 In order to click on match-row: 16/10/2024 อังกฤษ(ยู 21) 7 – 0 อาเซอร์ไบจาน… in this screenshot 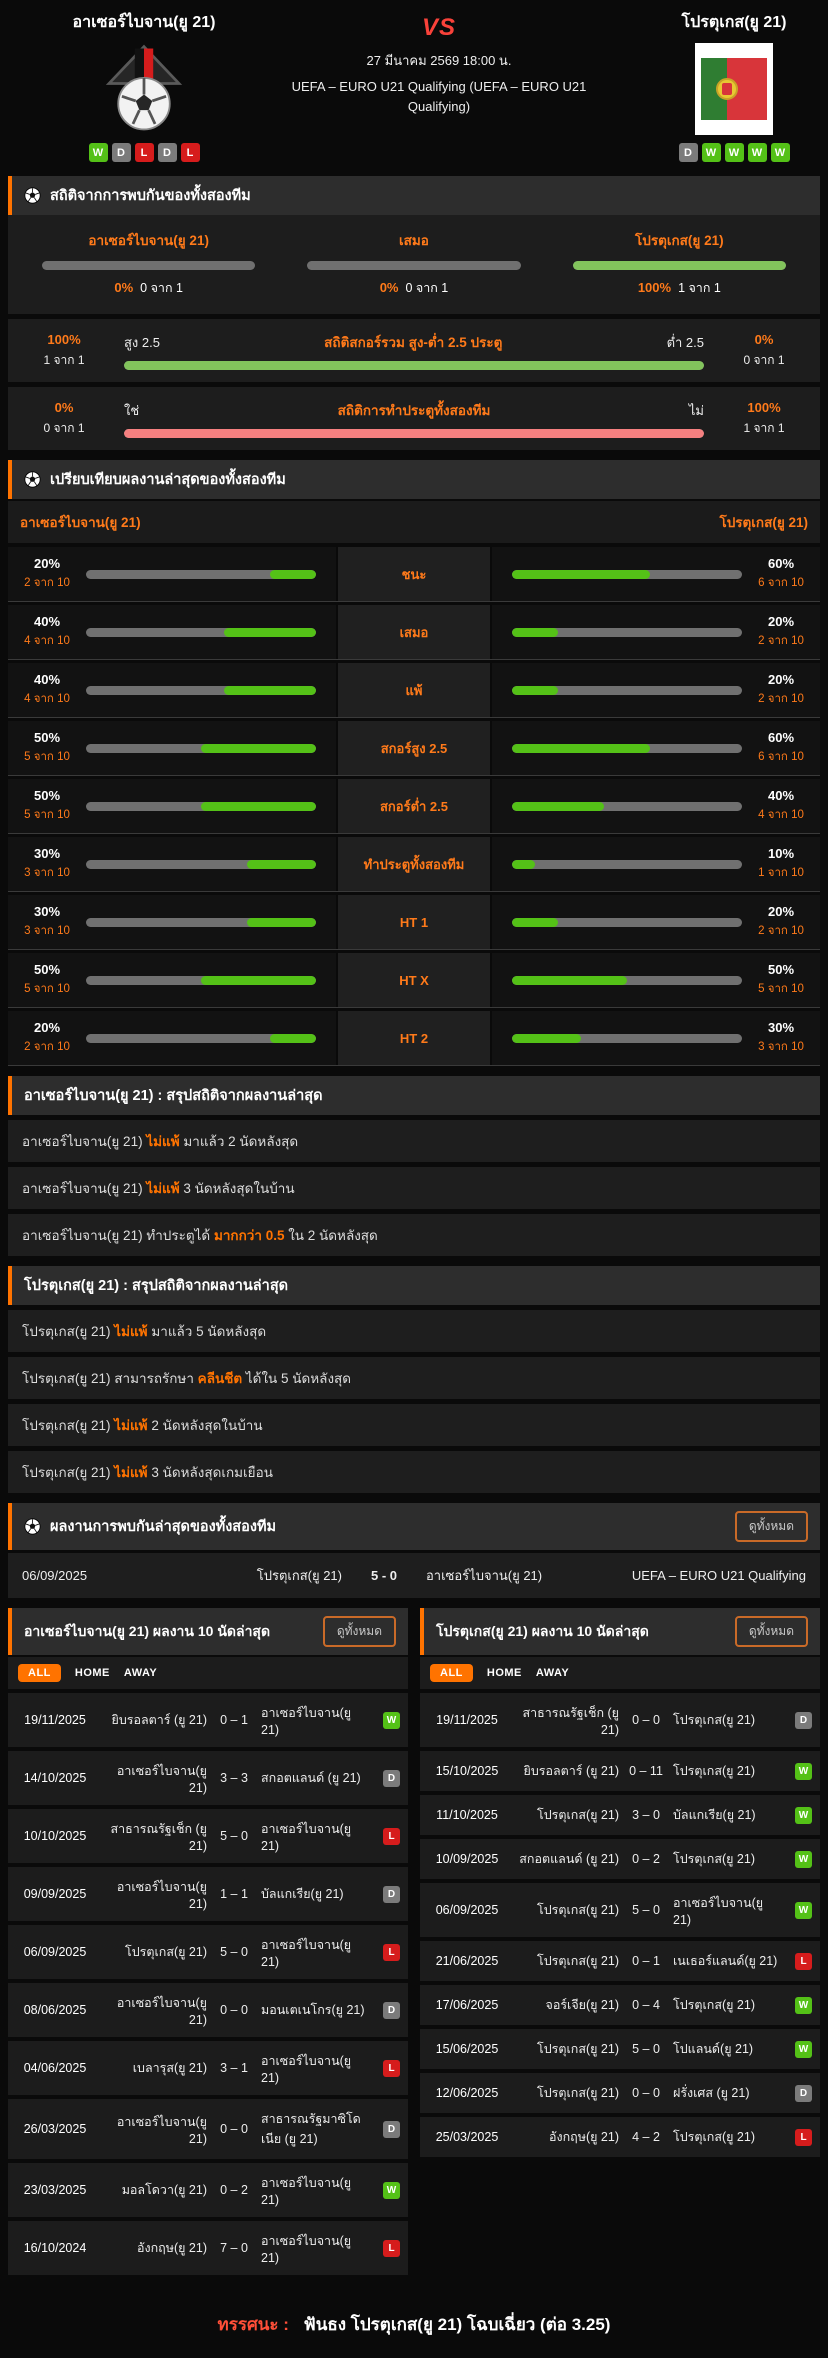, I will do `click(208, 2248)`.